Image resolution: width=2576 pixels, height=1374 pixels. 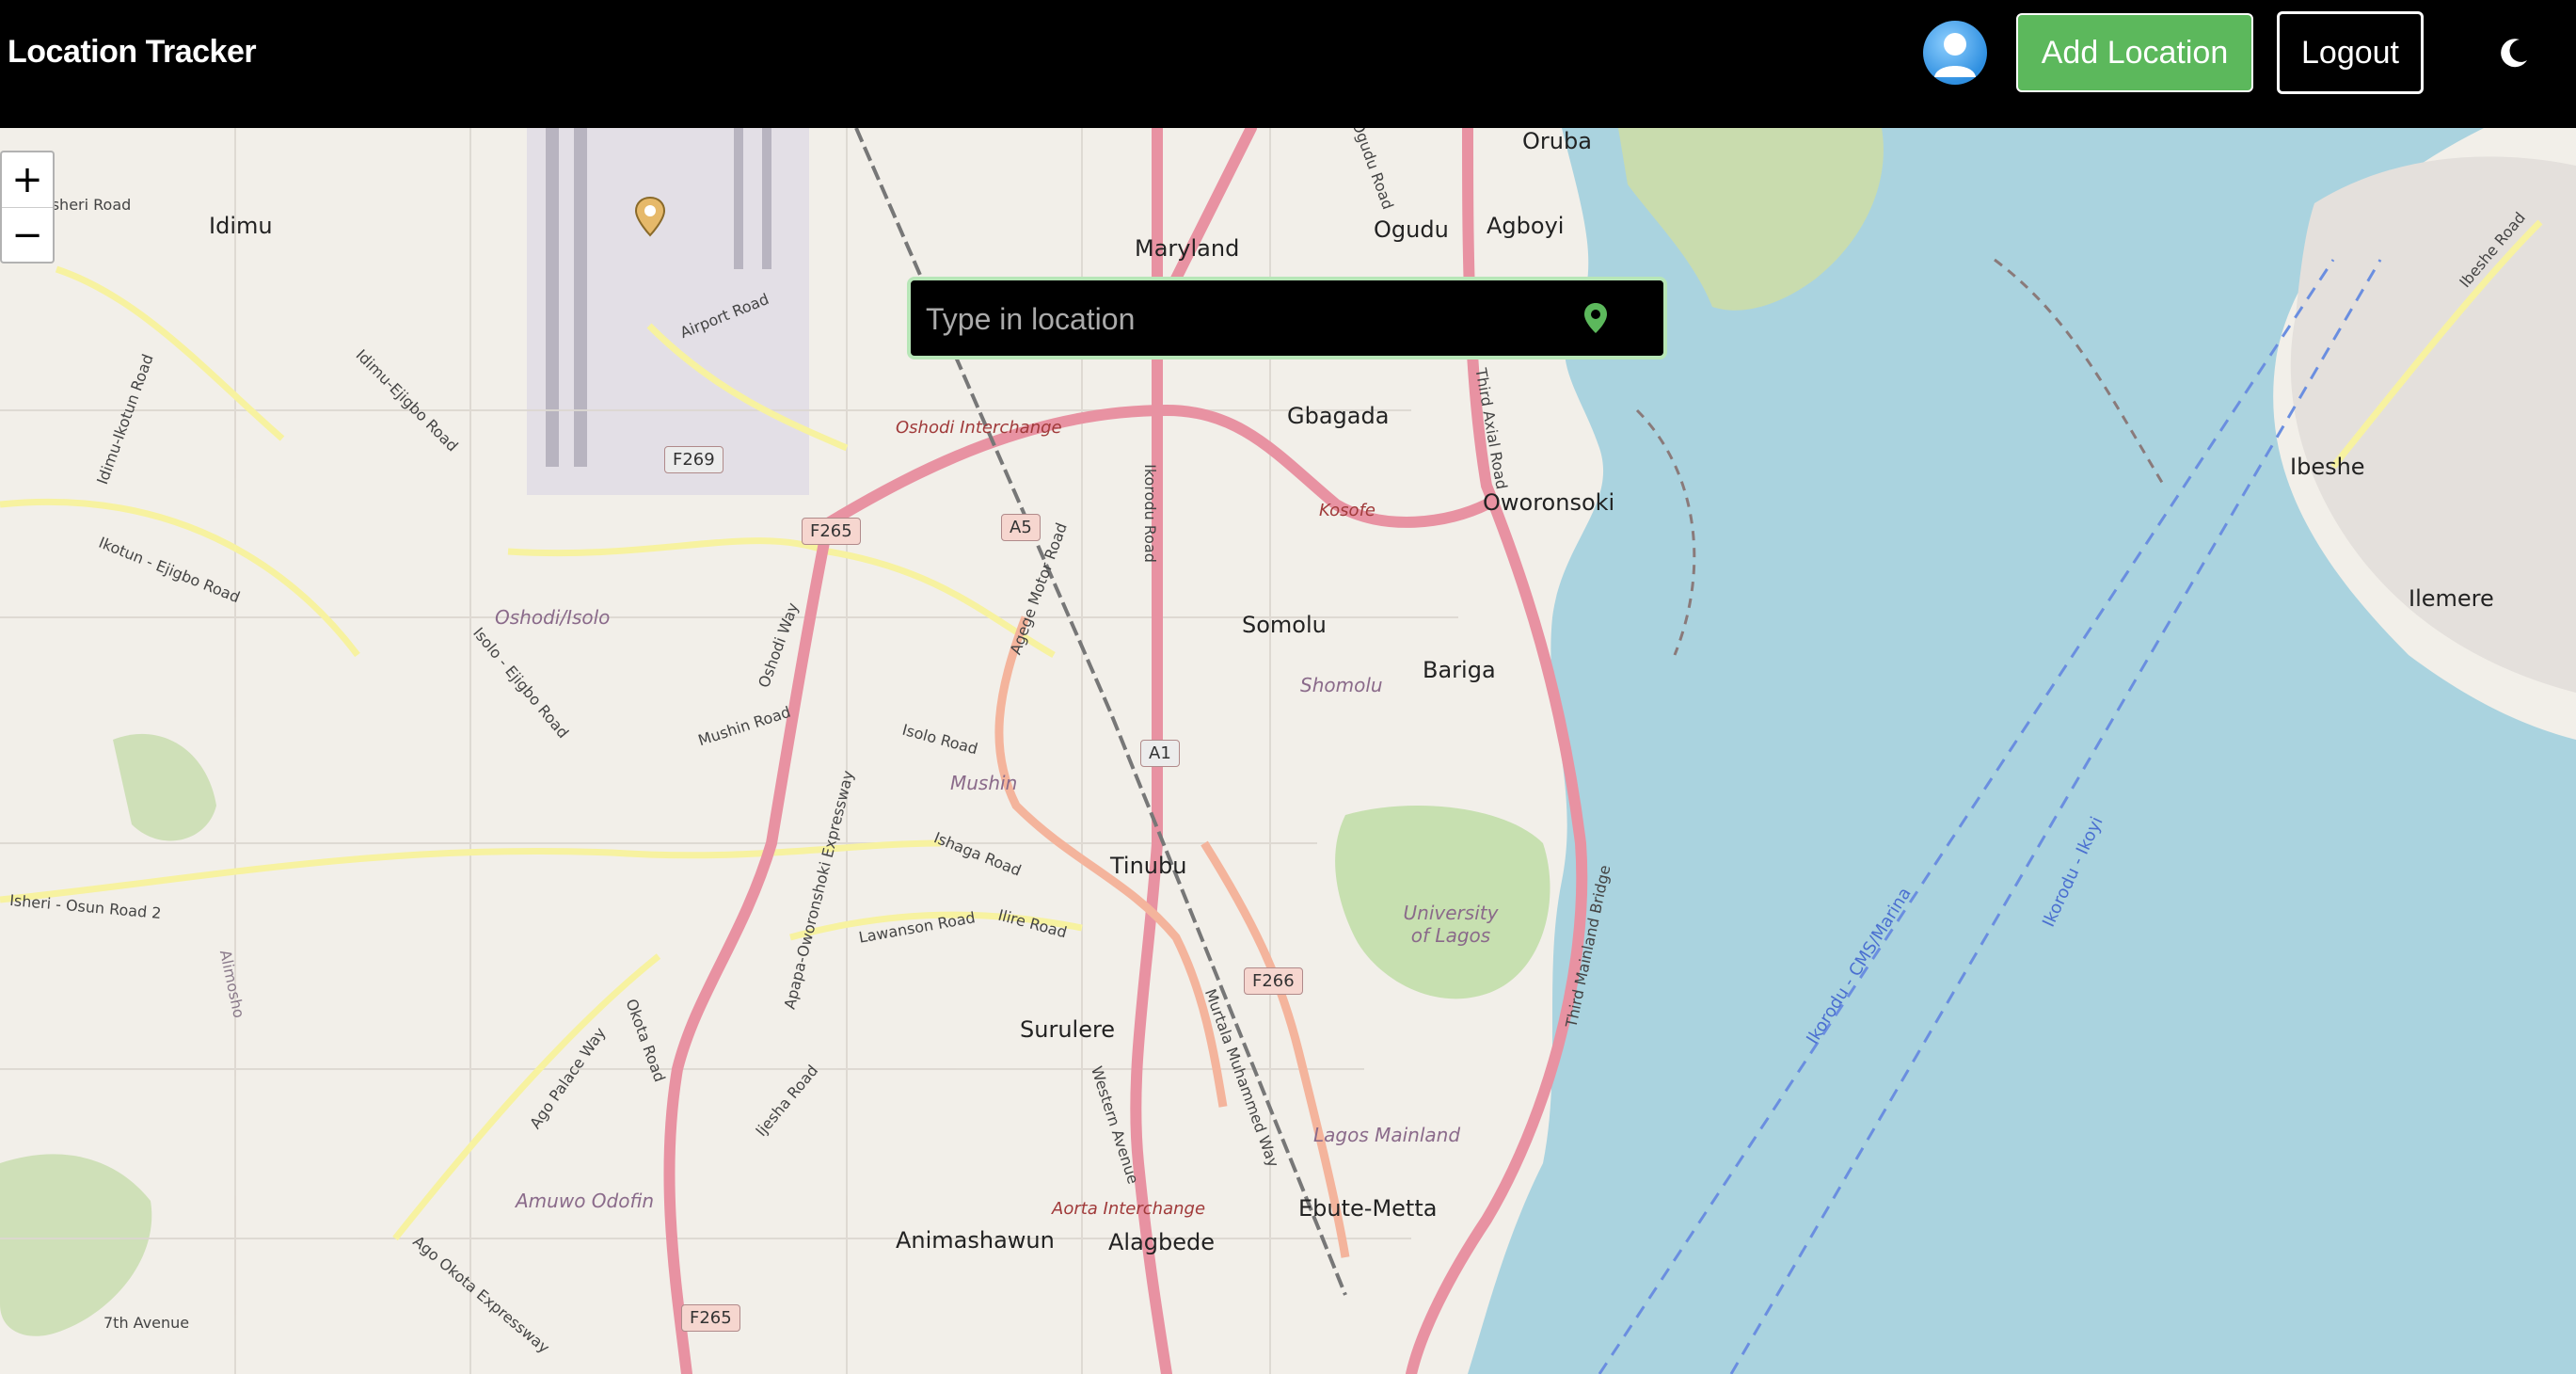 I want to click on add-location-button: Add Location, so click(x=2135, y=52).